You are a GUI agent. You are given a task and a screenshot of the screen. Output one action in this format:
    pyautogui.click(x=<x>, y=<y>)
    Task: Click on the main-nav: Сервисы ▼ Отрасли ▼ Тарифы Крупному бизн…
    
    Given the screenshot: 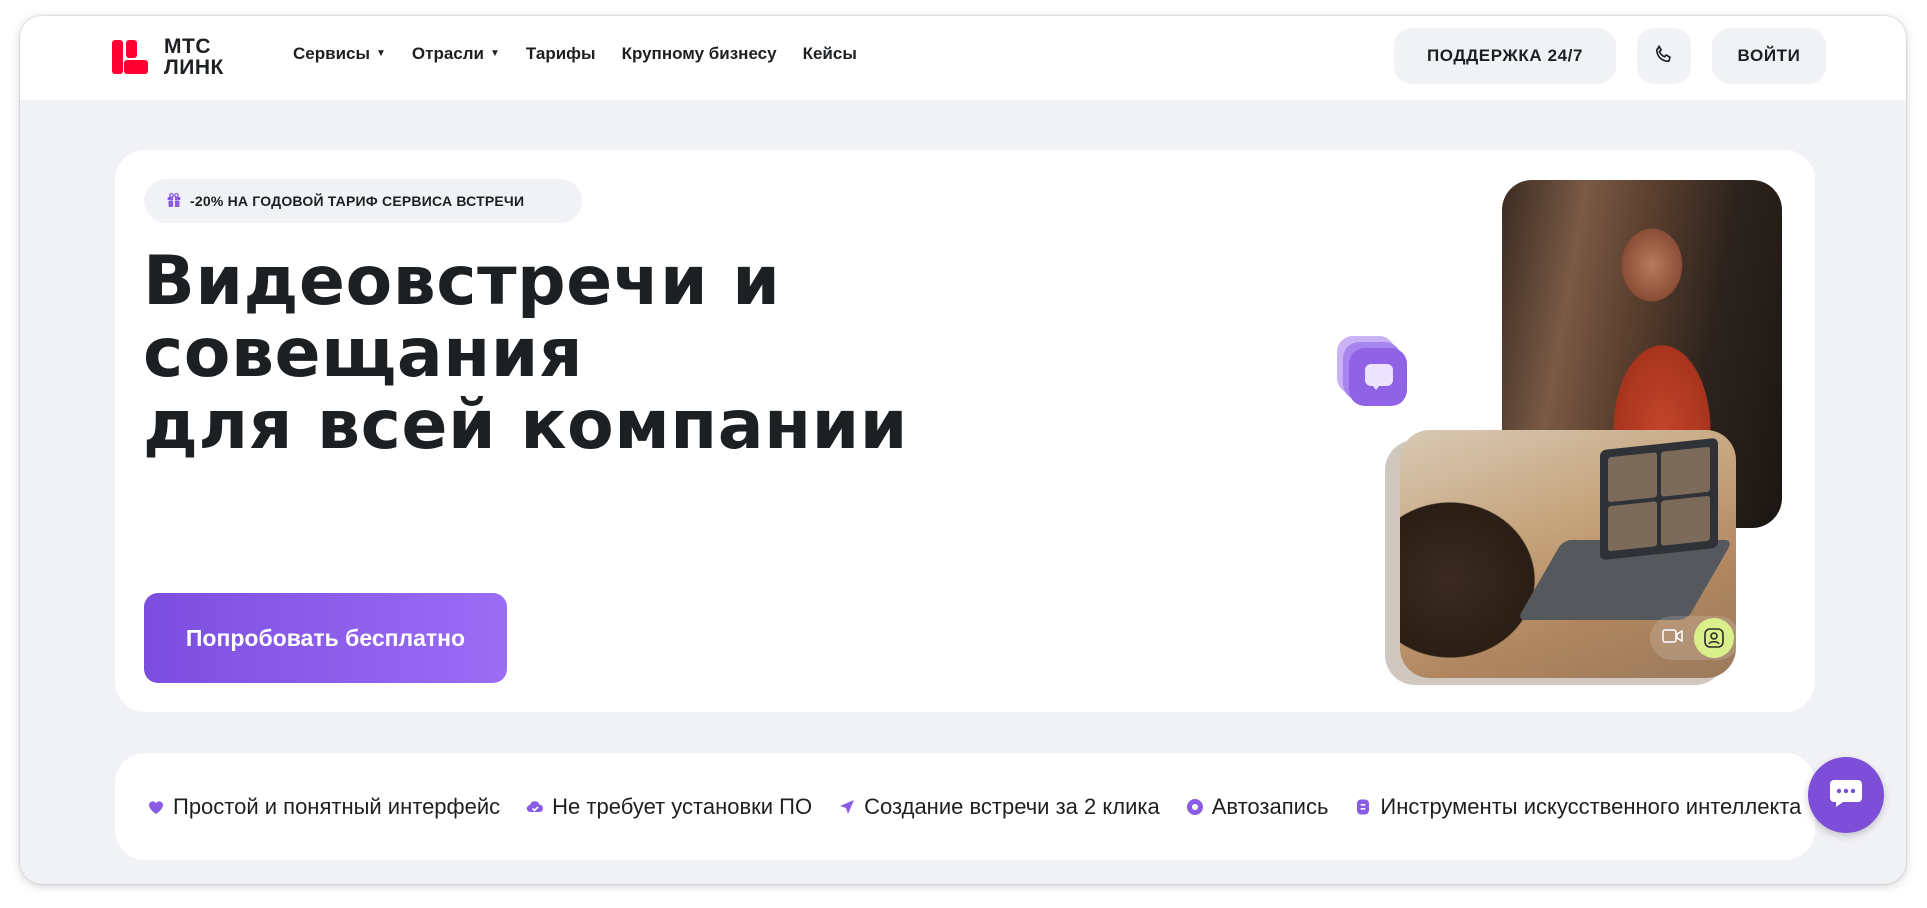 What is the action you would take?
    pyautogui.click(x=575, y=54)
    